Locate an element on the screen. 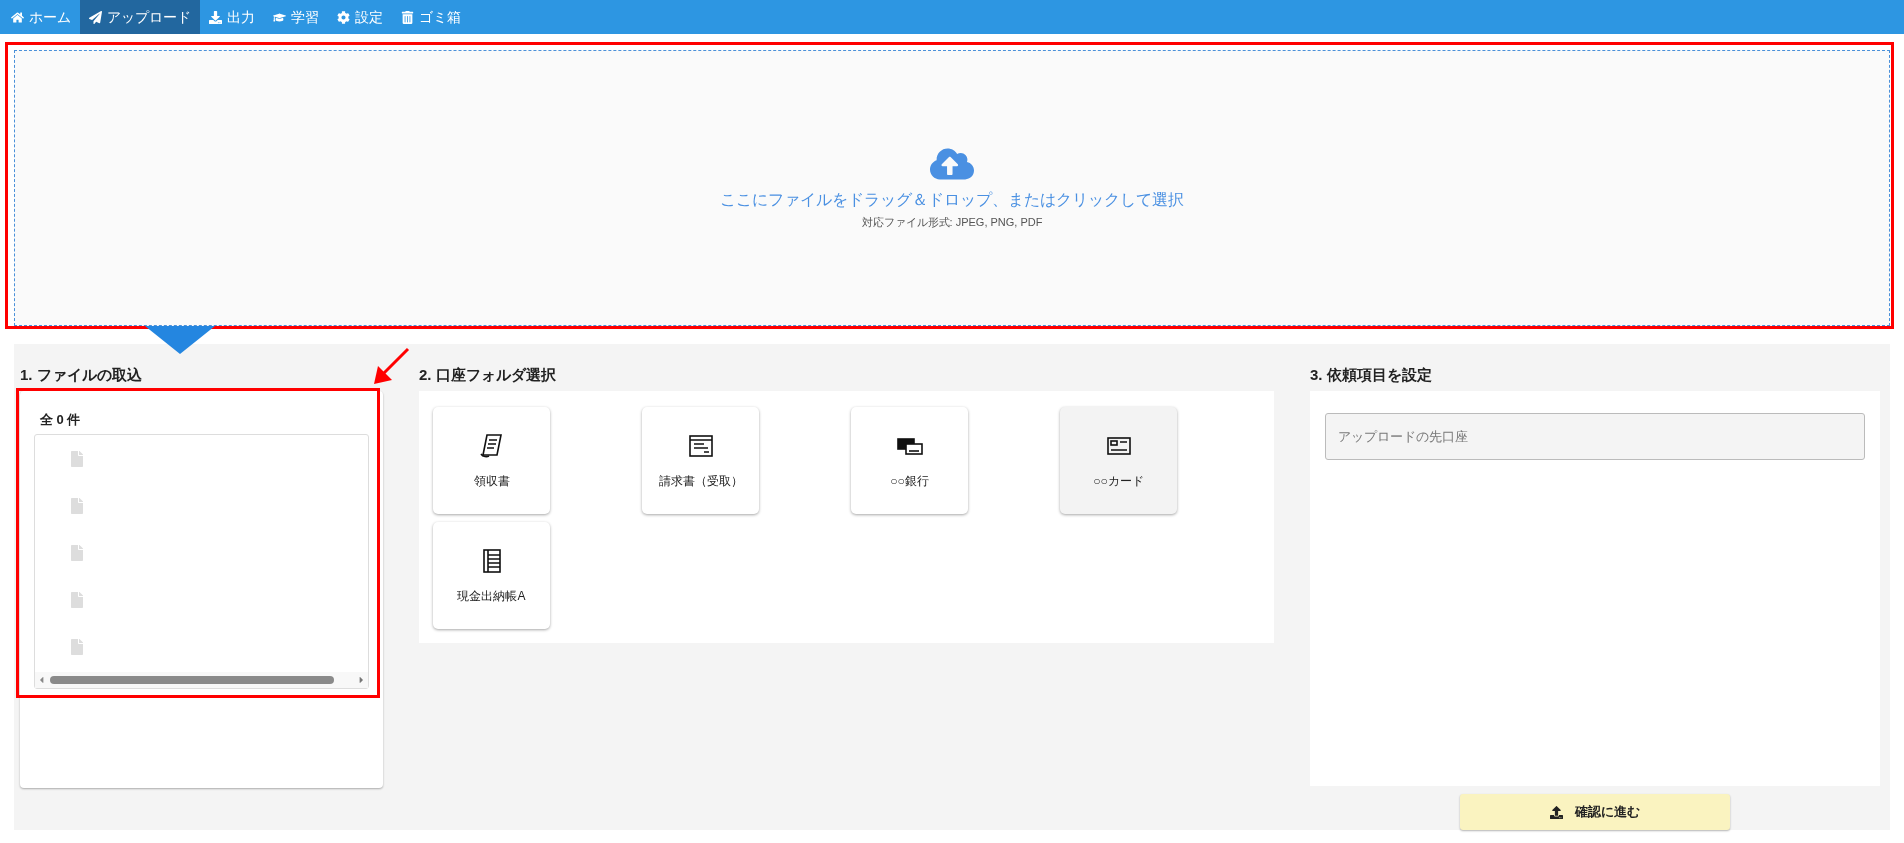 Image resolution: width=1904 pixels, height=843 pixels. download-icon is located at coordinates (215, 17).